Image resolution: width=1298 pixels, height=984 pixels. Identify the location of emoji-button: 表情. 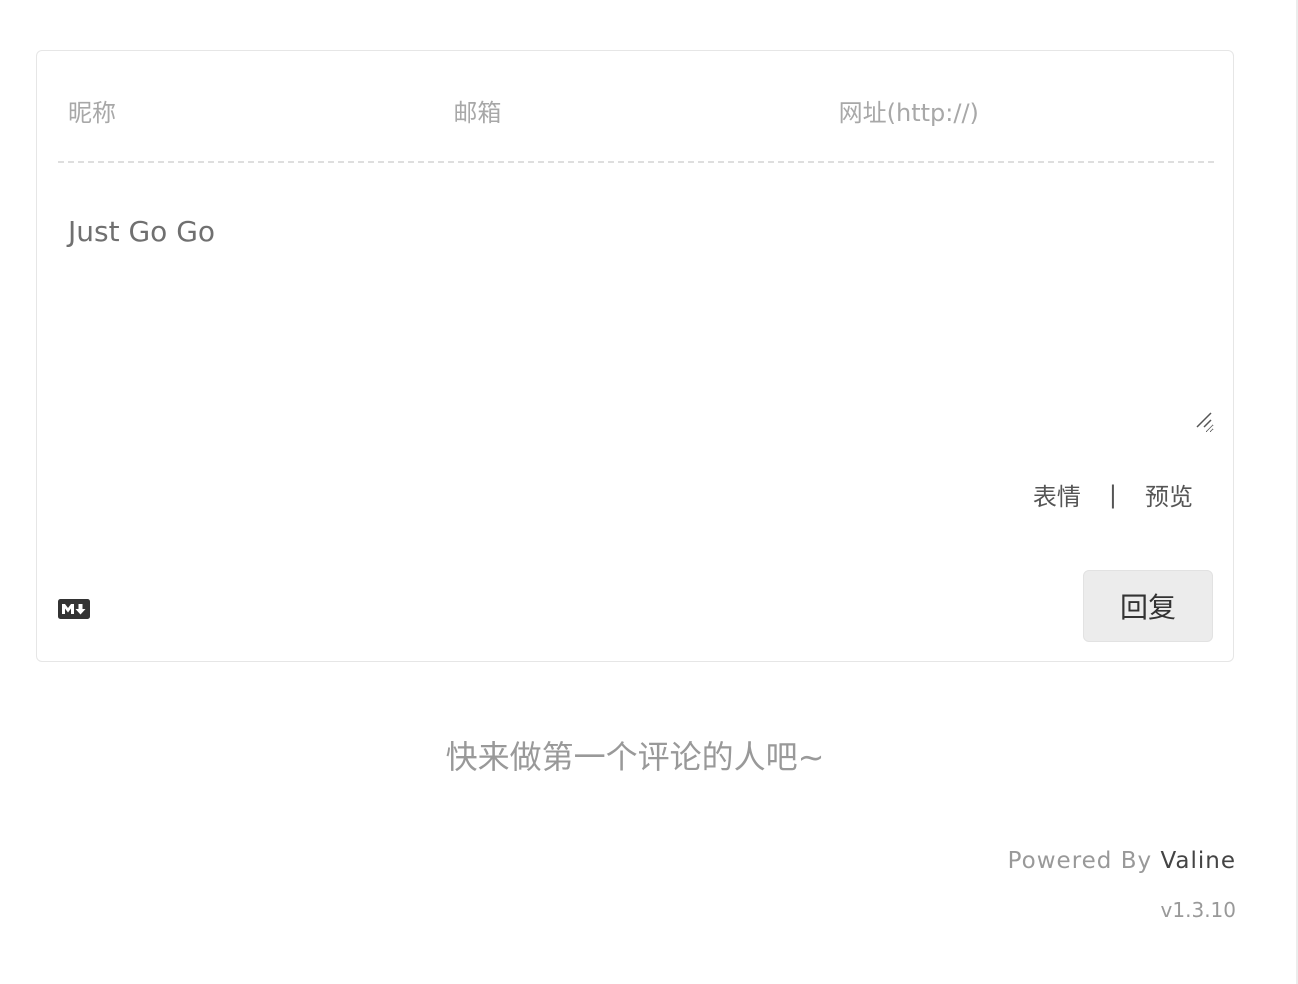
(1057, 494).